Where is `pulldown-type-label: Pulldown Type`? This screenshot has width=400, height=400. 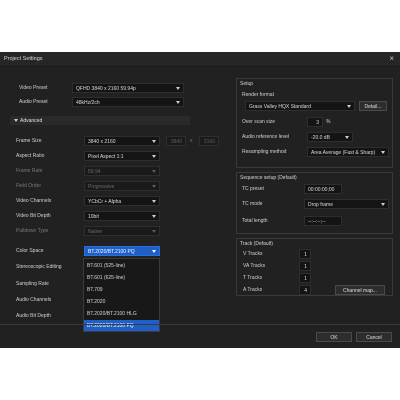
pulldown-type-label: Pulldown Type is located at coordinates (32, 231).